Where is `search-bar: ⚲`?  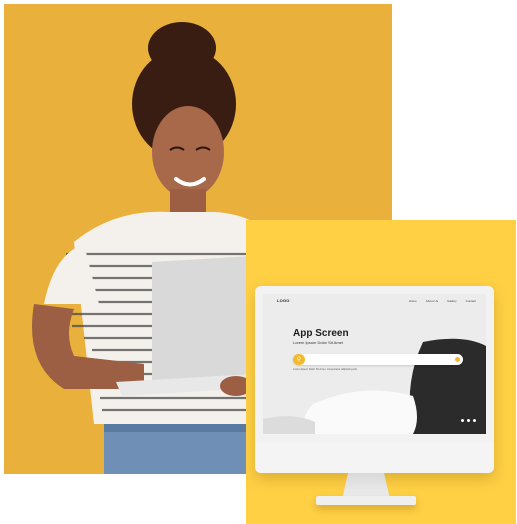
search-bar: ⚲ is located at coordinates (378, 359).